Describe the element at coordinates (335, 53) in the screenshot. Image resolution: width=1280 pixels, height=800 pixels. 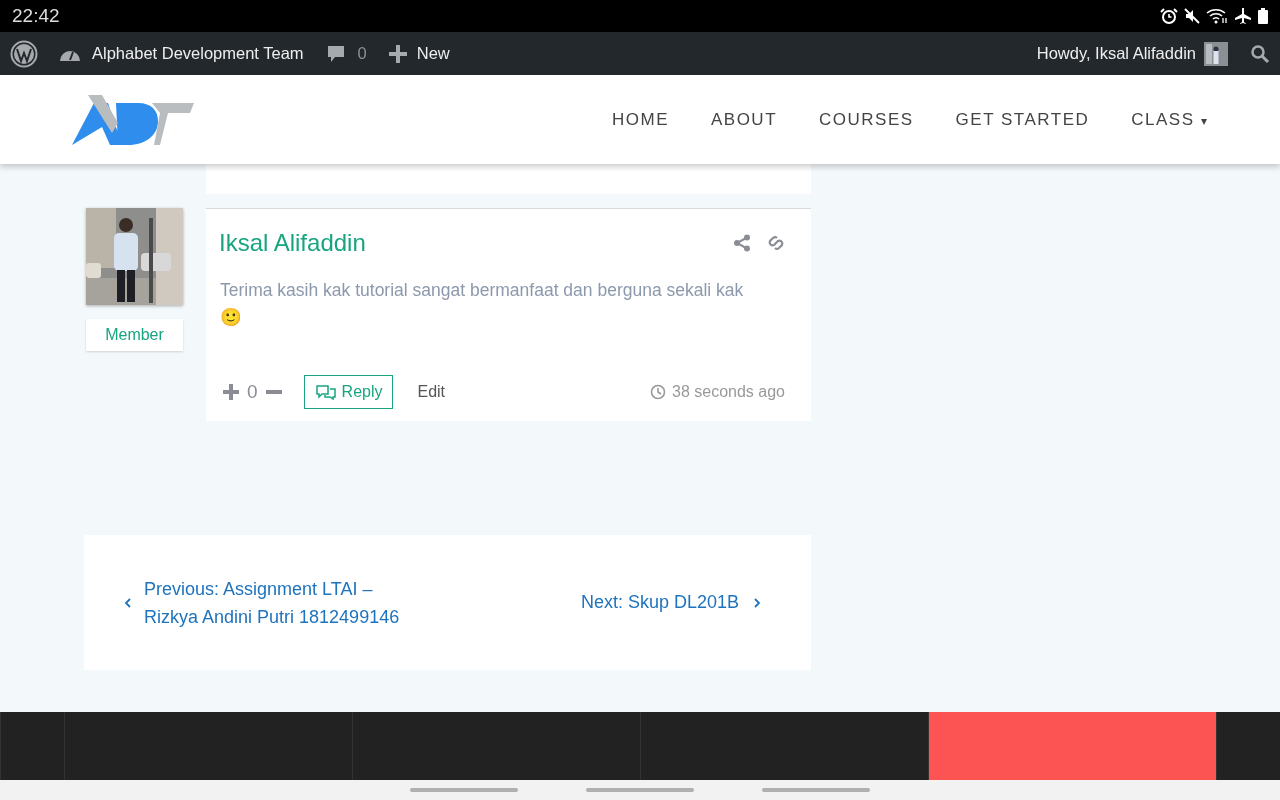
I see `comment-icon` at that location.